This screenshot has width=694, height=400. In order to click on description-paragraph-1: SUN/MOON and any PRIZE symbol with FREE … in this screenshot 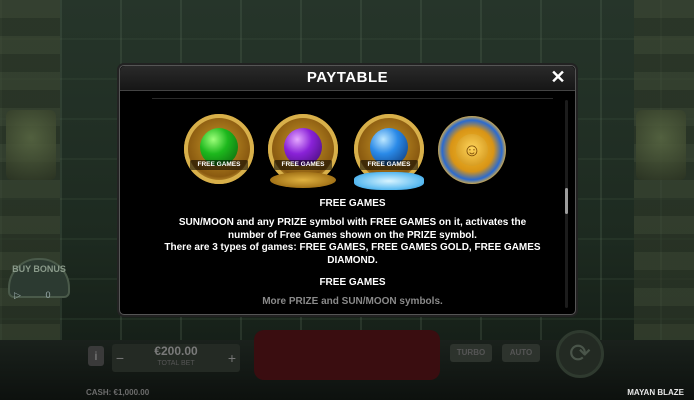, I will do `click(352, 229)`.